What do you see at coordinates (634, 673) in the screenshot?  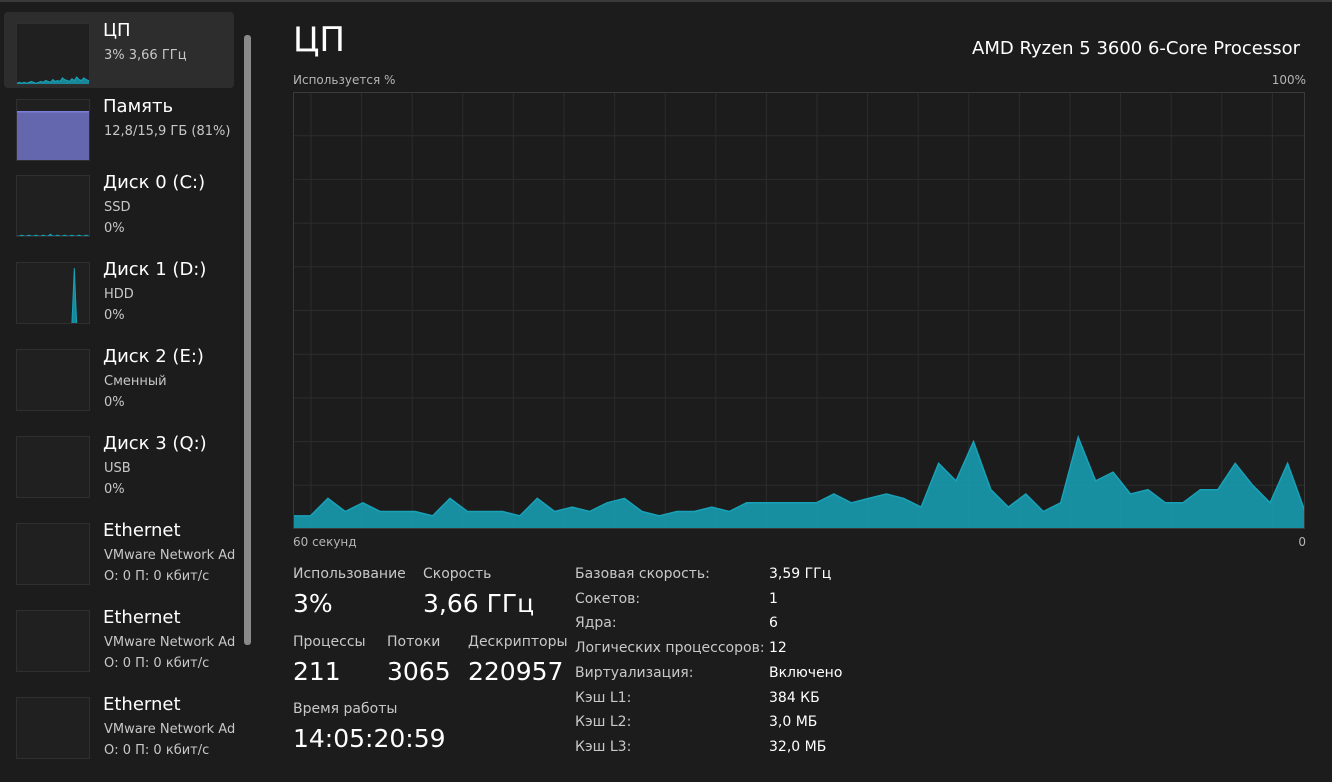 I see `spec-virtualization-label: Виртуализация:` at bounding box center [634, 673].